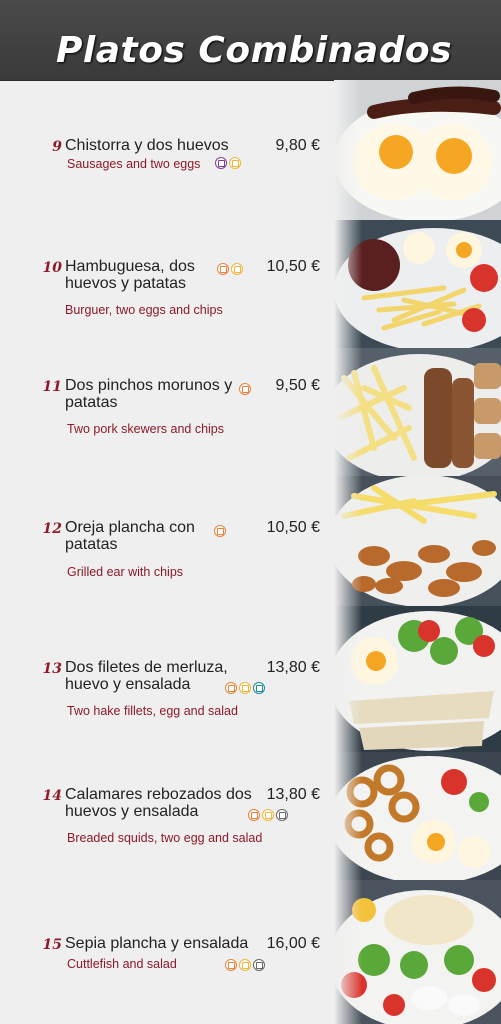 The height and width of the screenshot is (1024, 501). Describe the element at coordinates (130, 536) in the screenshot. I see `item-name: Oreja plancha con patatas` at that location.